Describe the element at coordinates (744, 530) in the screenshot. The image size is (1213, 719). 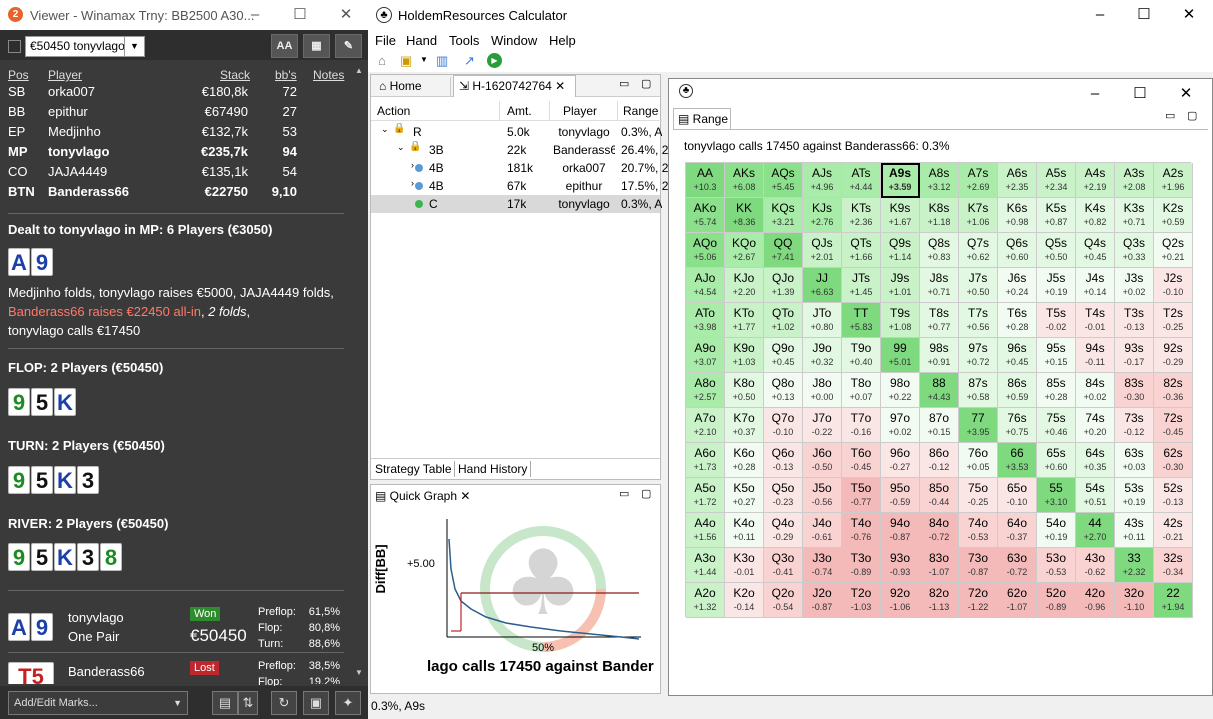
I see `range-cell: K4o +0.11` at that location.